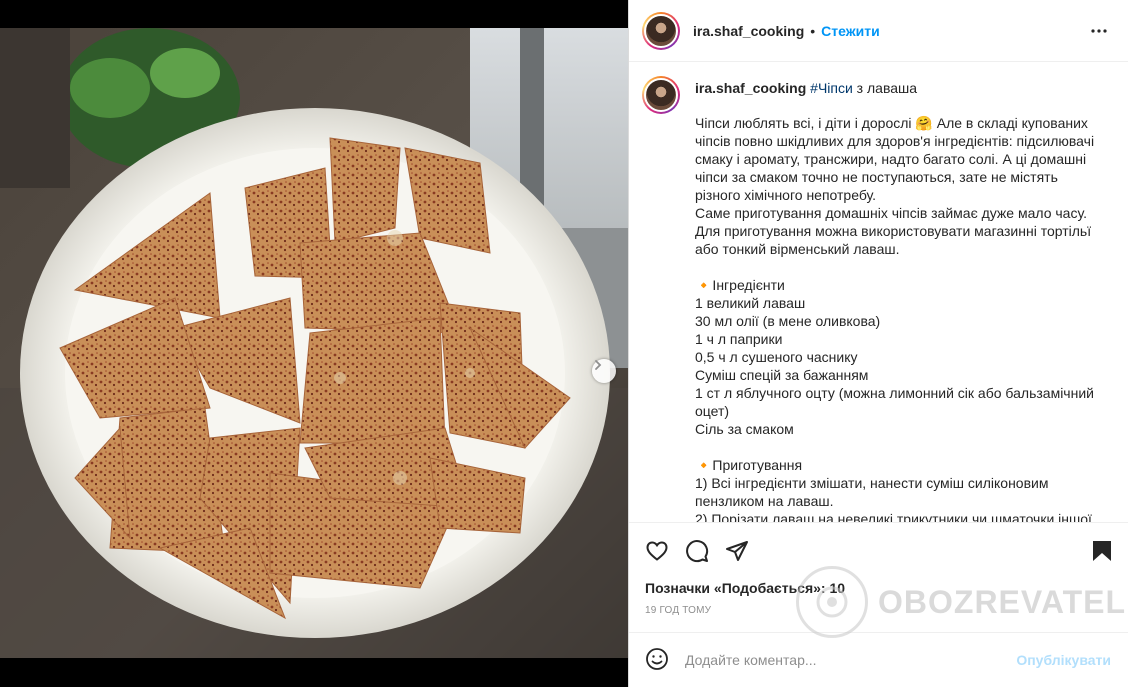 The height and width of the screenshot is (687, 1128). I want to click on carousel-next-button, so click(604, 371).